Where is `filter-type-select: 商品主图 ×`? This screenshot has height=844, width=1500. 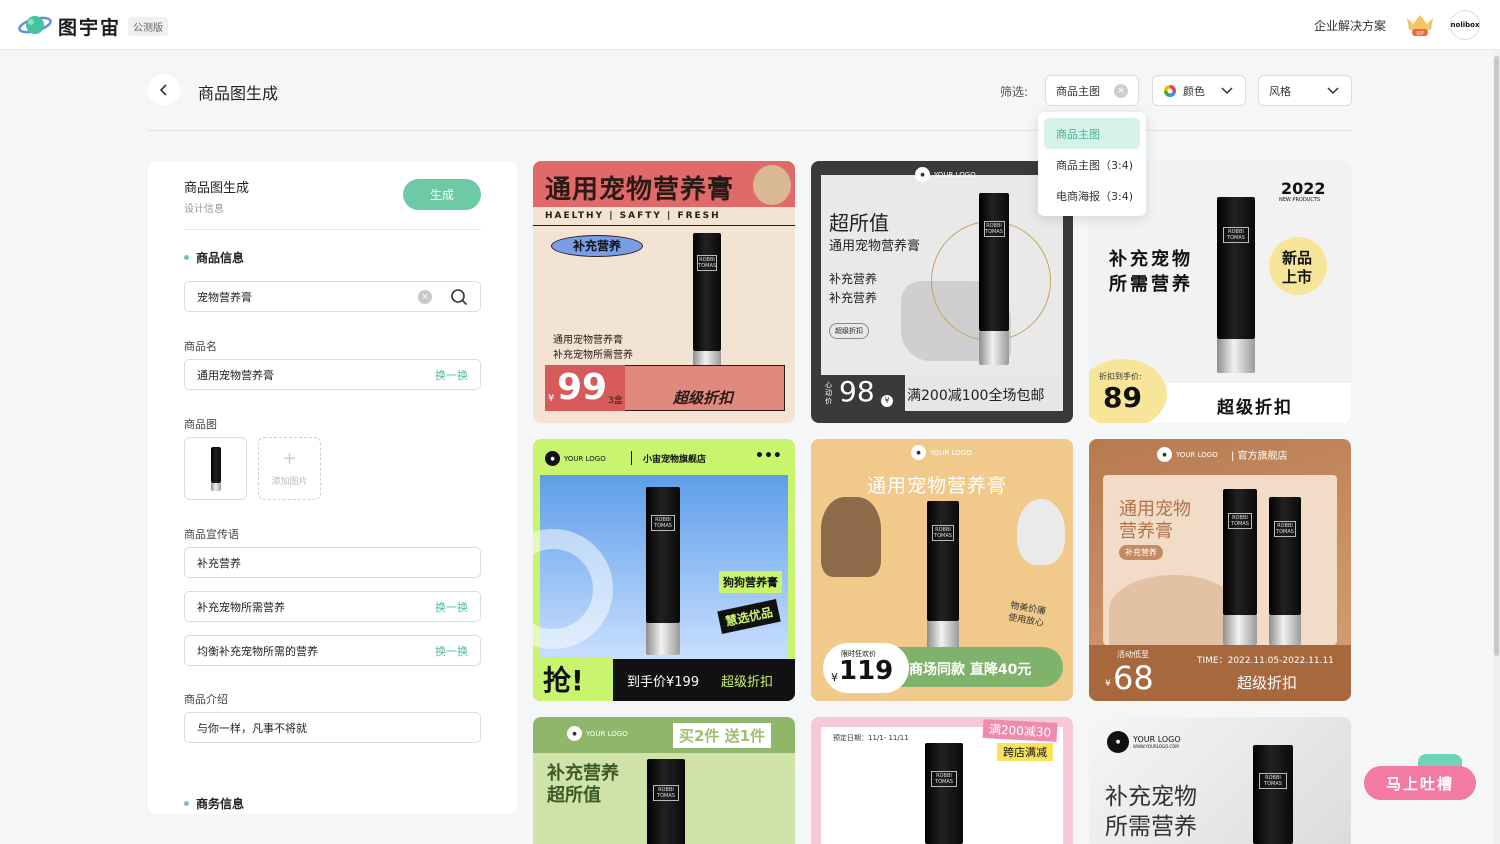 filter-type-select: 商品主图 × is located at coordinates (1092, 90).